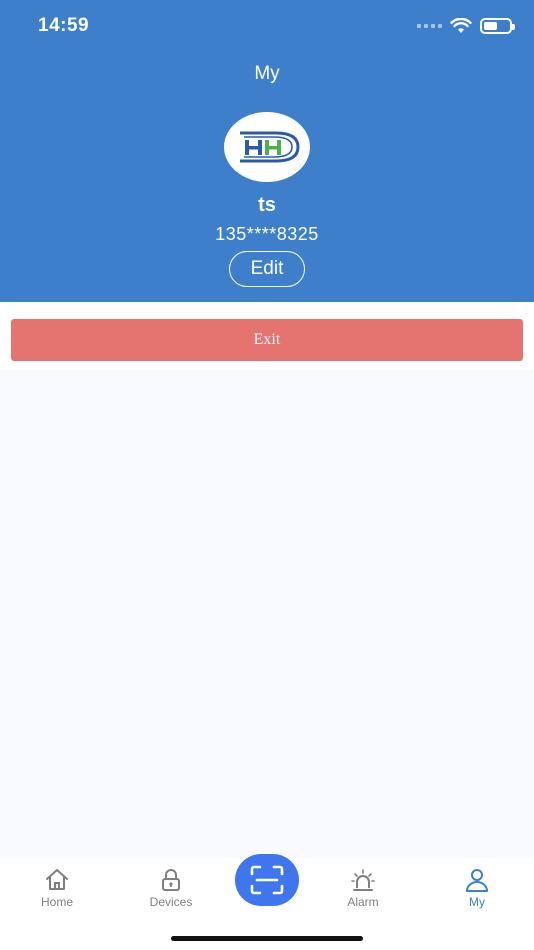 The image size is (534, 950). I want to click on wifi-icon, so click(461, 25).